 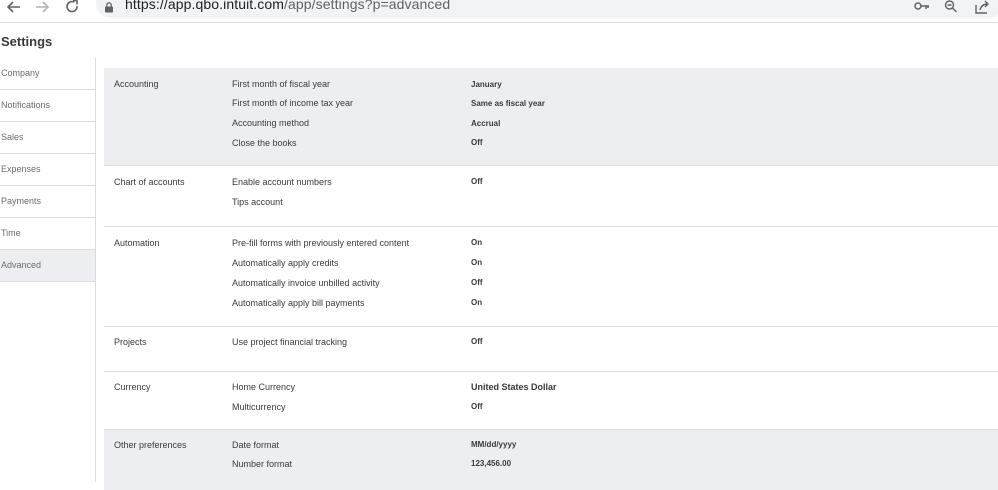 I want to click on row-value-bill-payments: On, so click(x=477, y=302).